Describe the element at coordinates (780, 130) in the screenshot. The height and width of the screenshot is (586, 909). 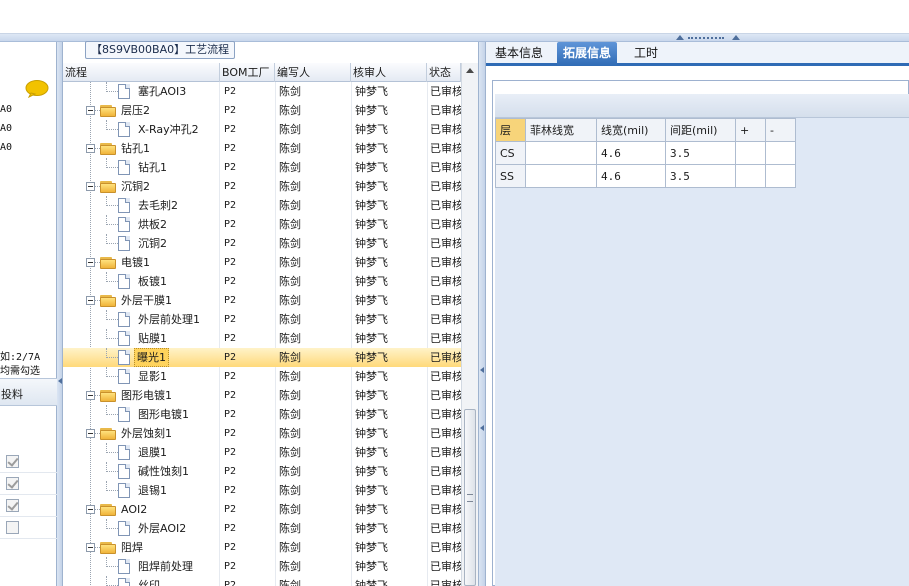
I see `minus-header: -` at that location.